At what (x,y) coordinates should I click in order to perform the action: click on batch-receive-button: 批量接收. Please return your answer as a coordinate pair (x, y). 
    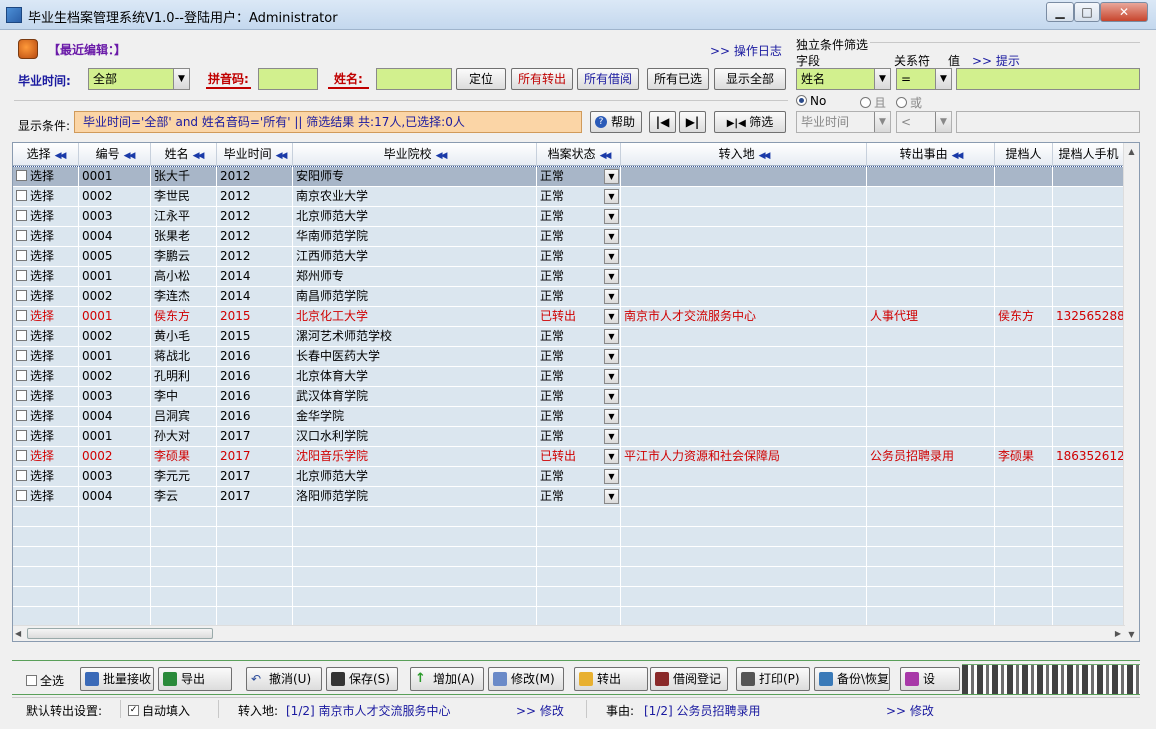
    Looking at the image, I should click on (117, 679).